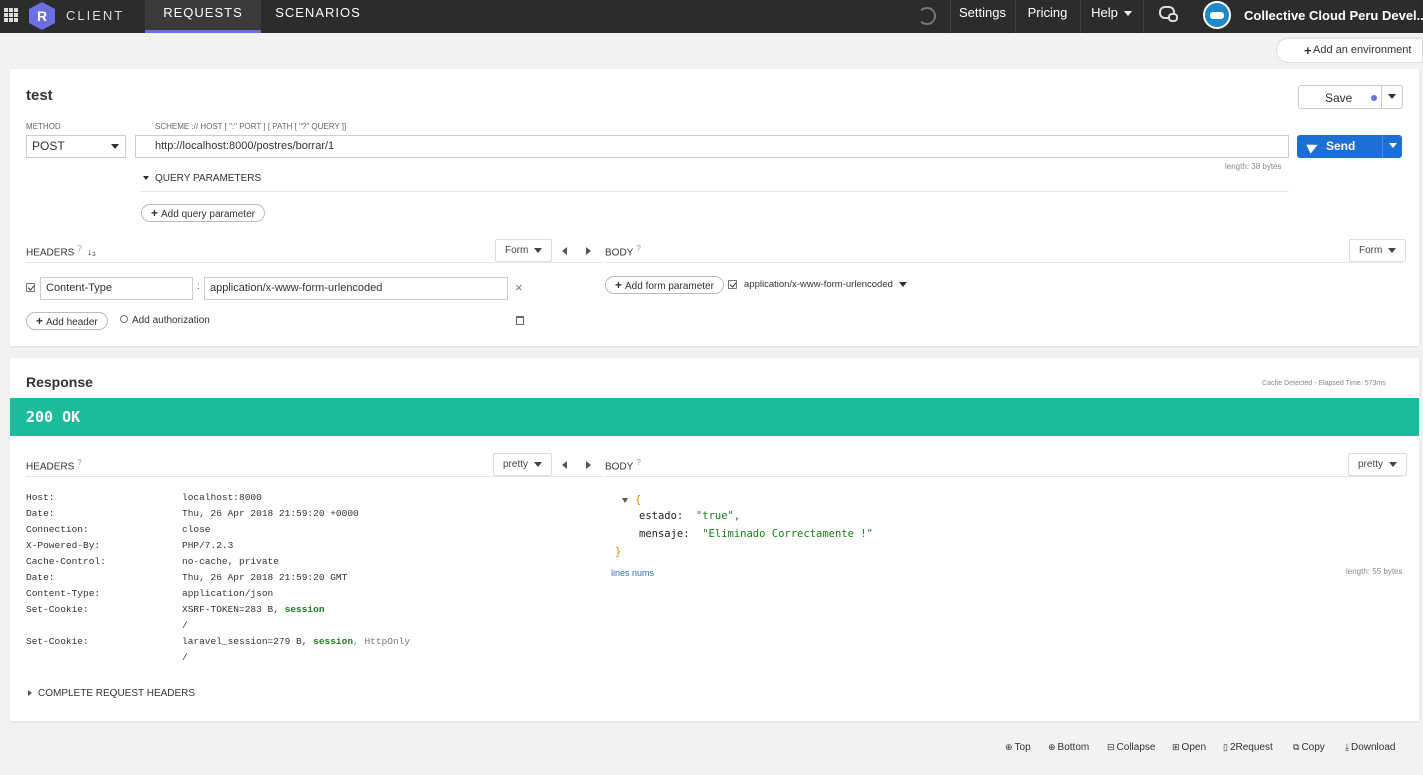 The height and width of the screenshot is (775, 1423). What do you see at coordinates (1391, 97) in the screenshot?
I see `save-dropdown-button` at bounding box center [1391, 97].